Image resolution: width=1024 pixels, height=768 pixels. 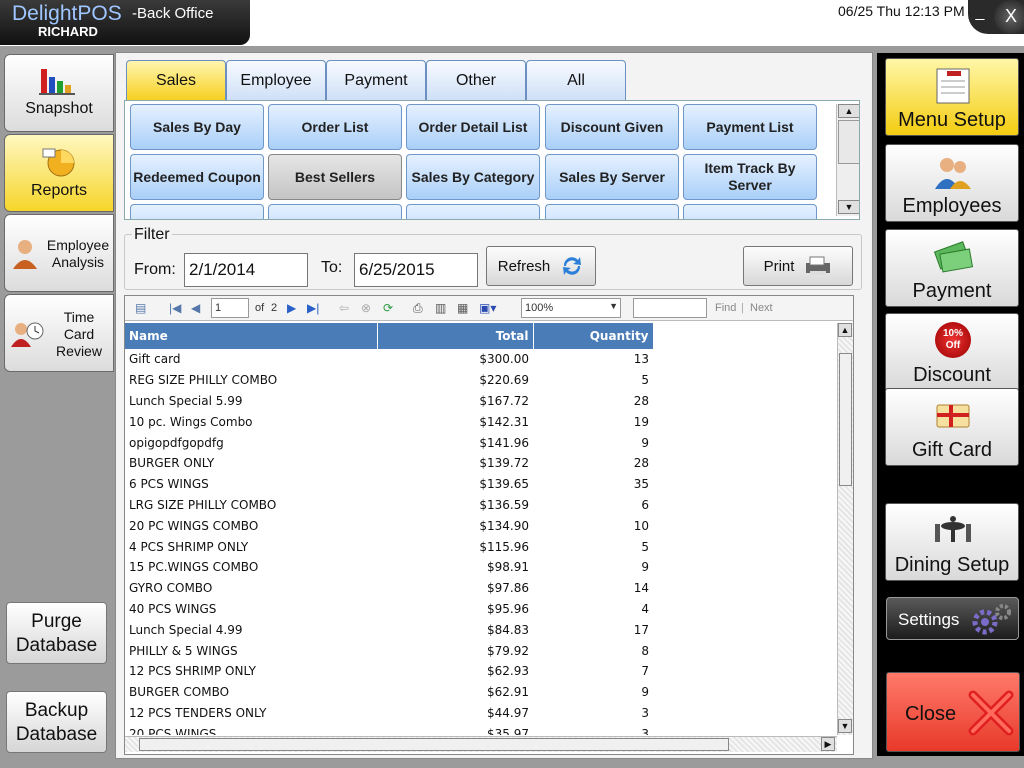 I want to click on nav-employee-analysis: Employee Analysis, so click(x=59, y=253).